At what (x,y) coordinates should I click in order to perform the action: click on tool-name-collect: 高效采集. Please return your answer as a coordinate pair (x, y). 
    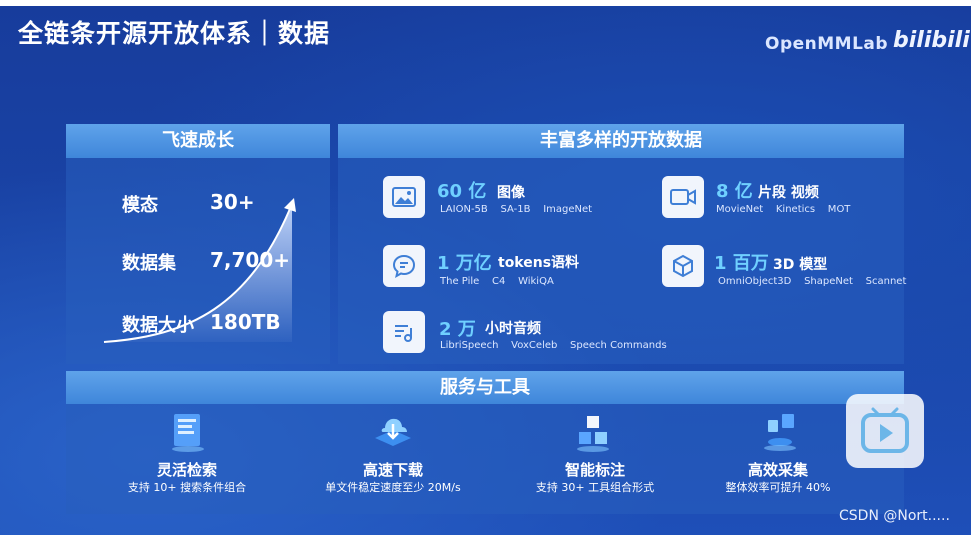
    Looking at the image, I should click on (777, 470).